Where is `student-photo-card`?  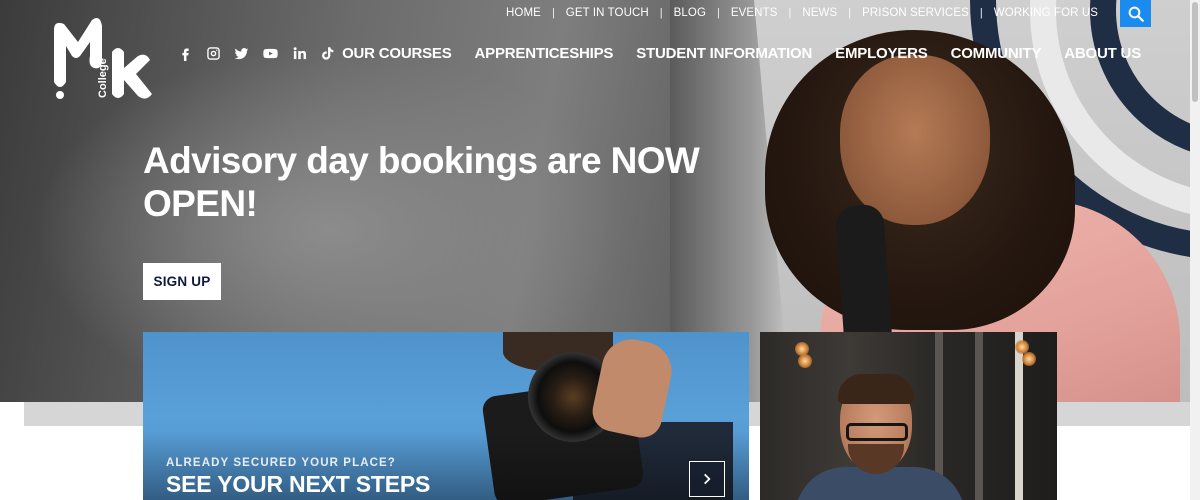
student-photo-card is located at coordinates (908, 416).